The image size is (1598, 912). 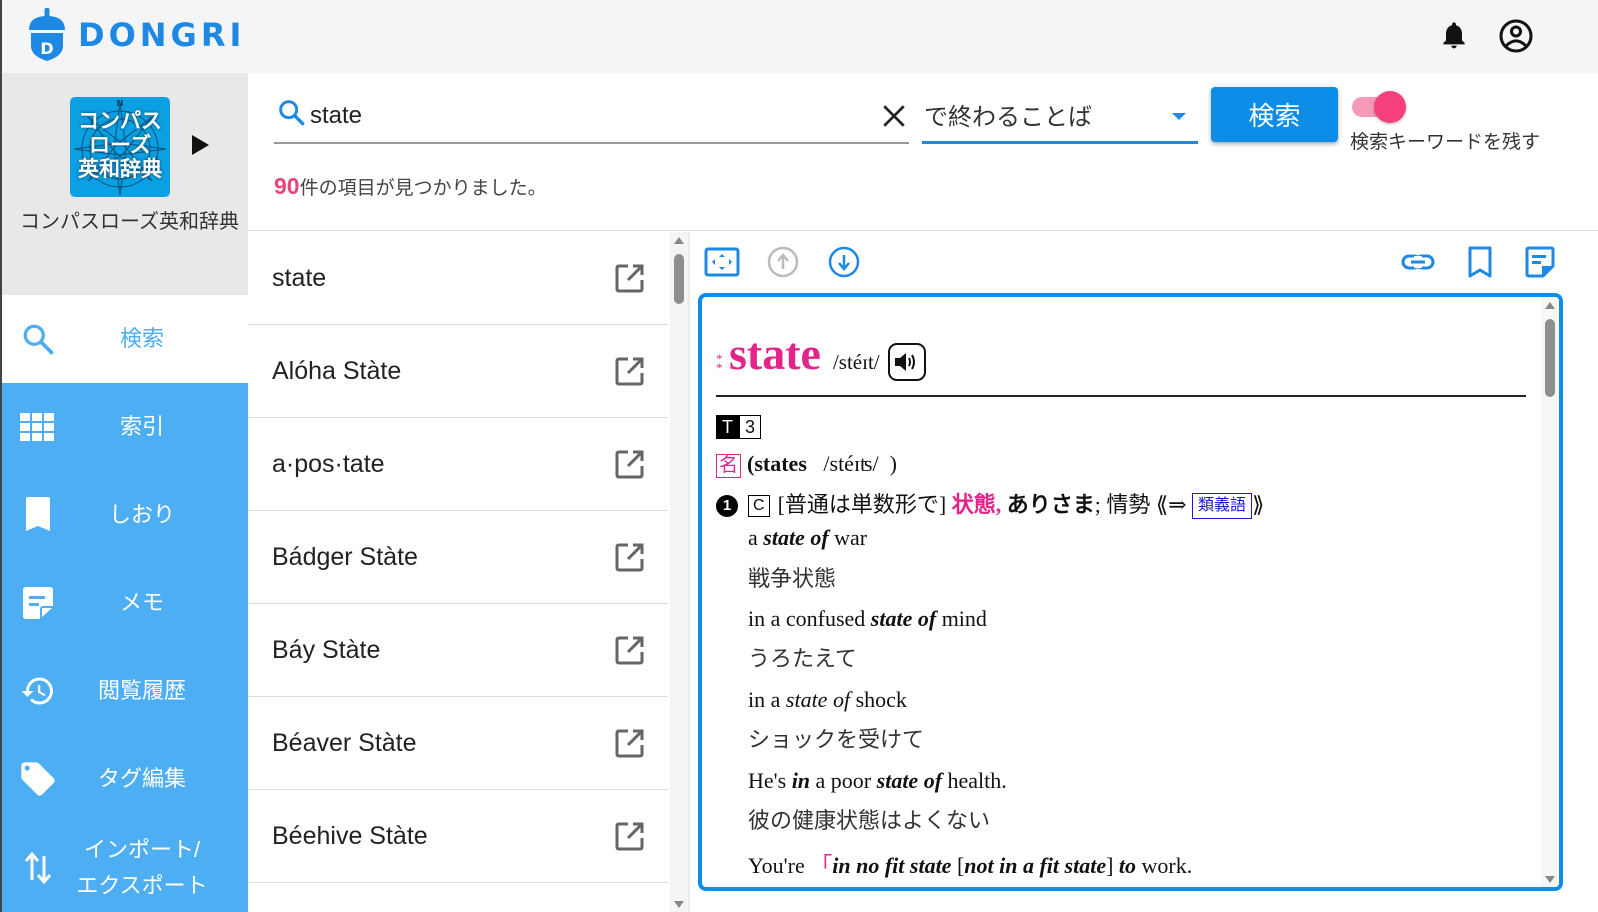 I want to click on sidebar-item-history: 閲覧履歴, so click(x=125, y=691).